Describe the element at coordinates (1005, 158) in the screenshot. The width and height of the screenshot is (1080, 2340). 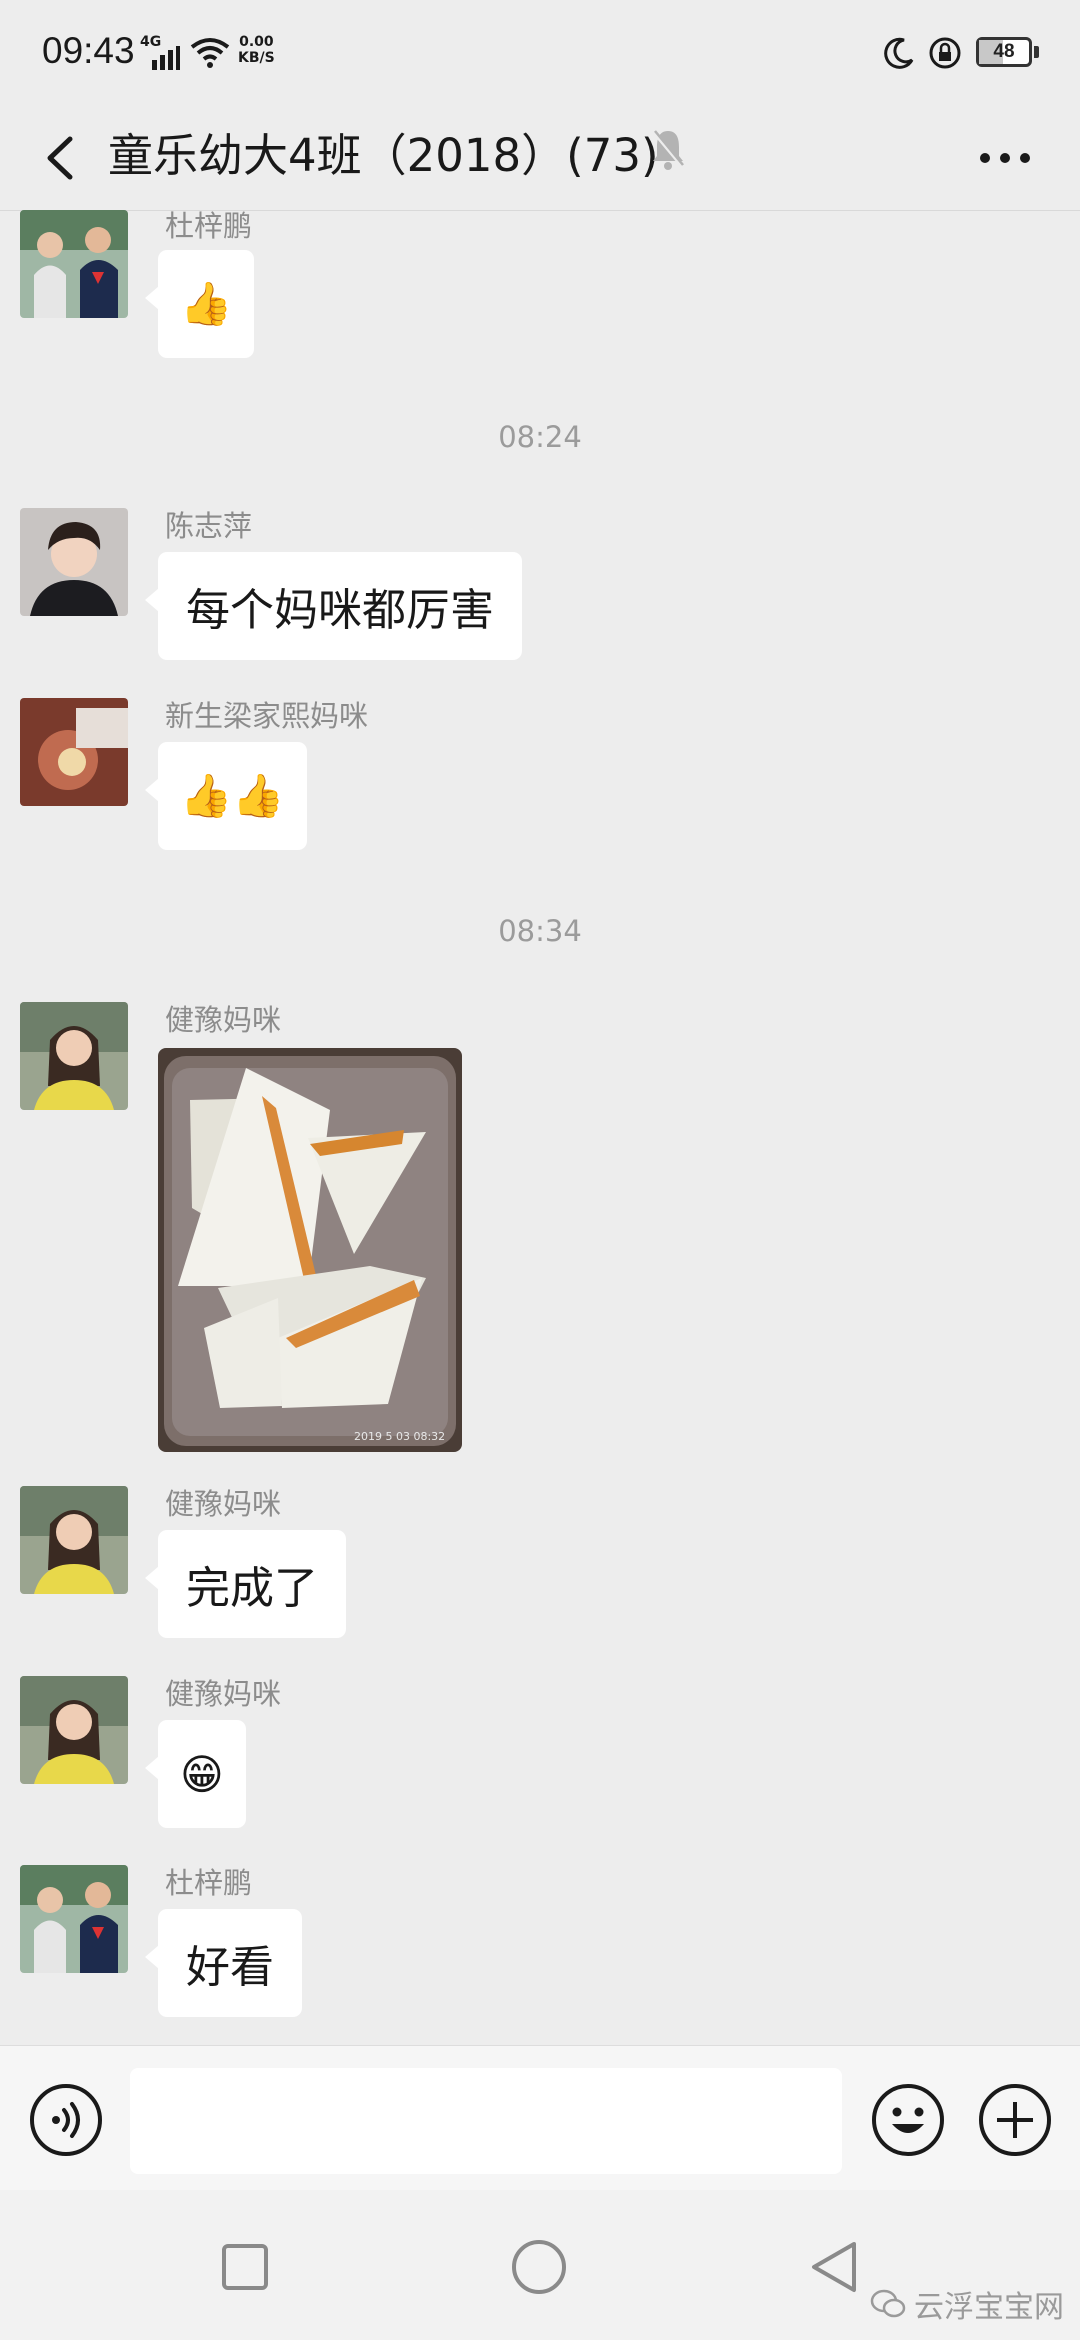
I see `more-dots-icon` at that location.